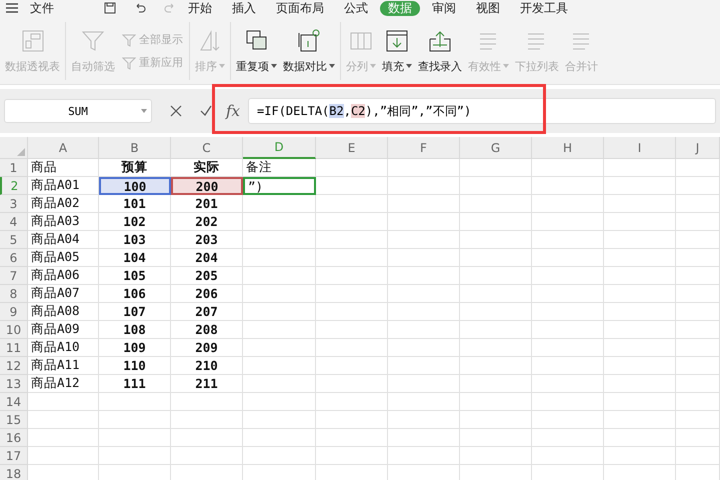  Describe the element at coordinates (300, 8) in the screenshot. I see `menu-tab: 页面布局` at that location.